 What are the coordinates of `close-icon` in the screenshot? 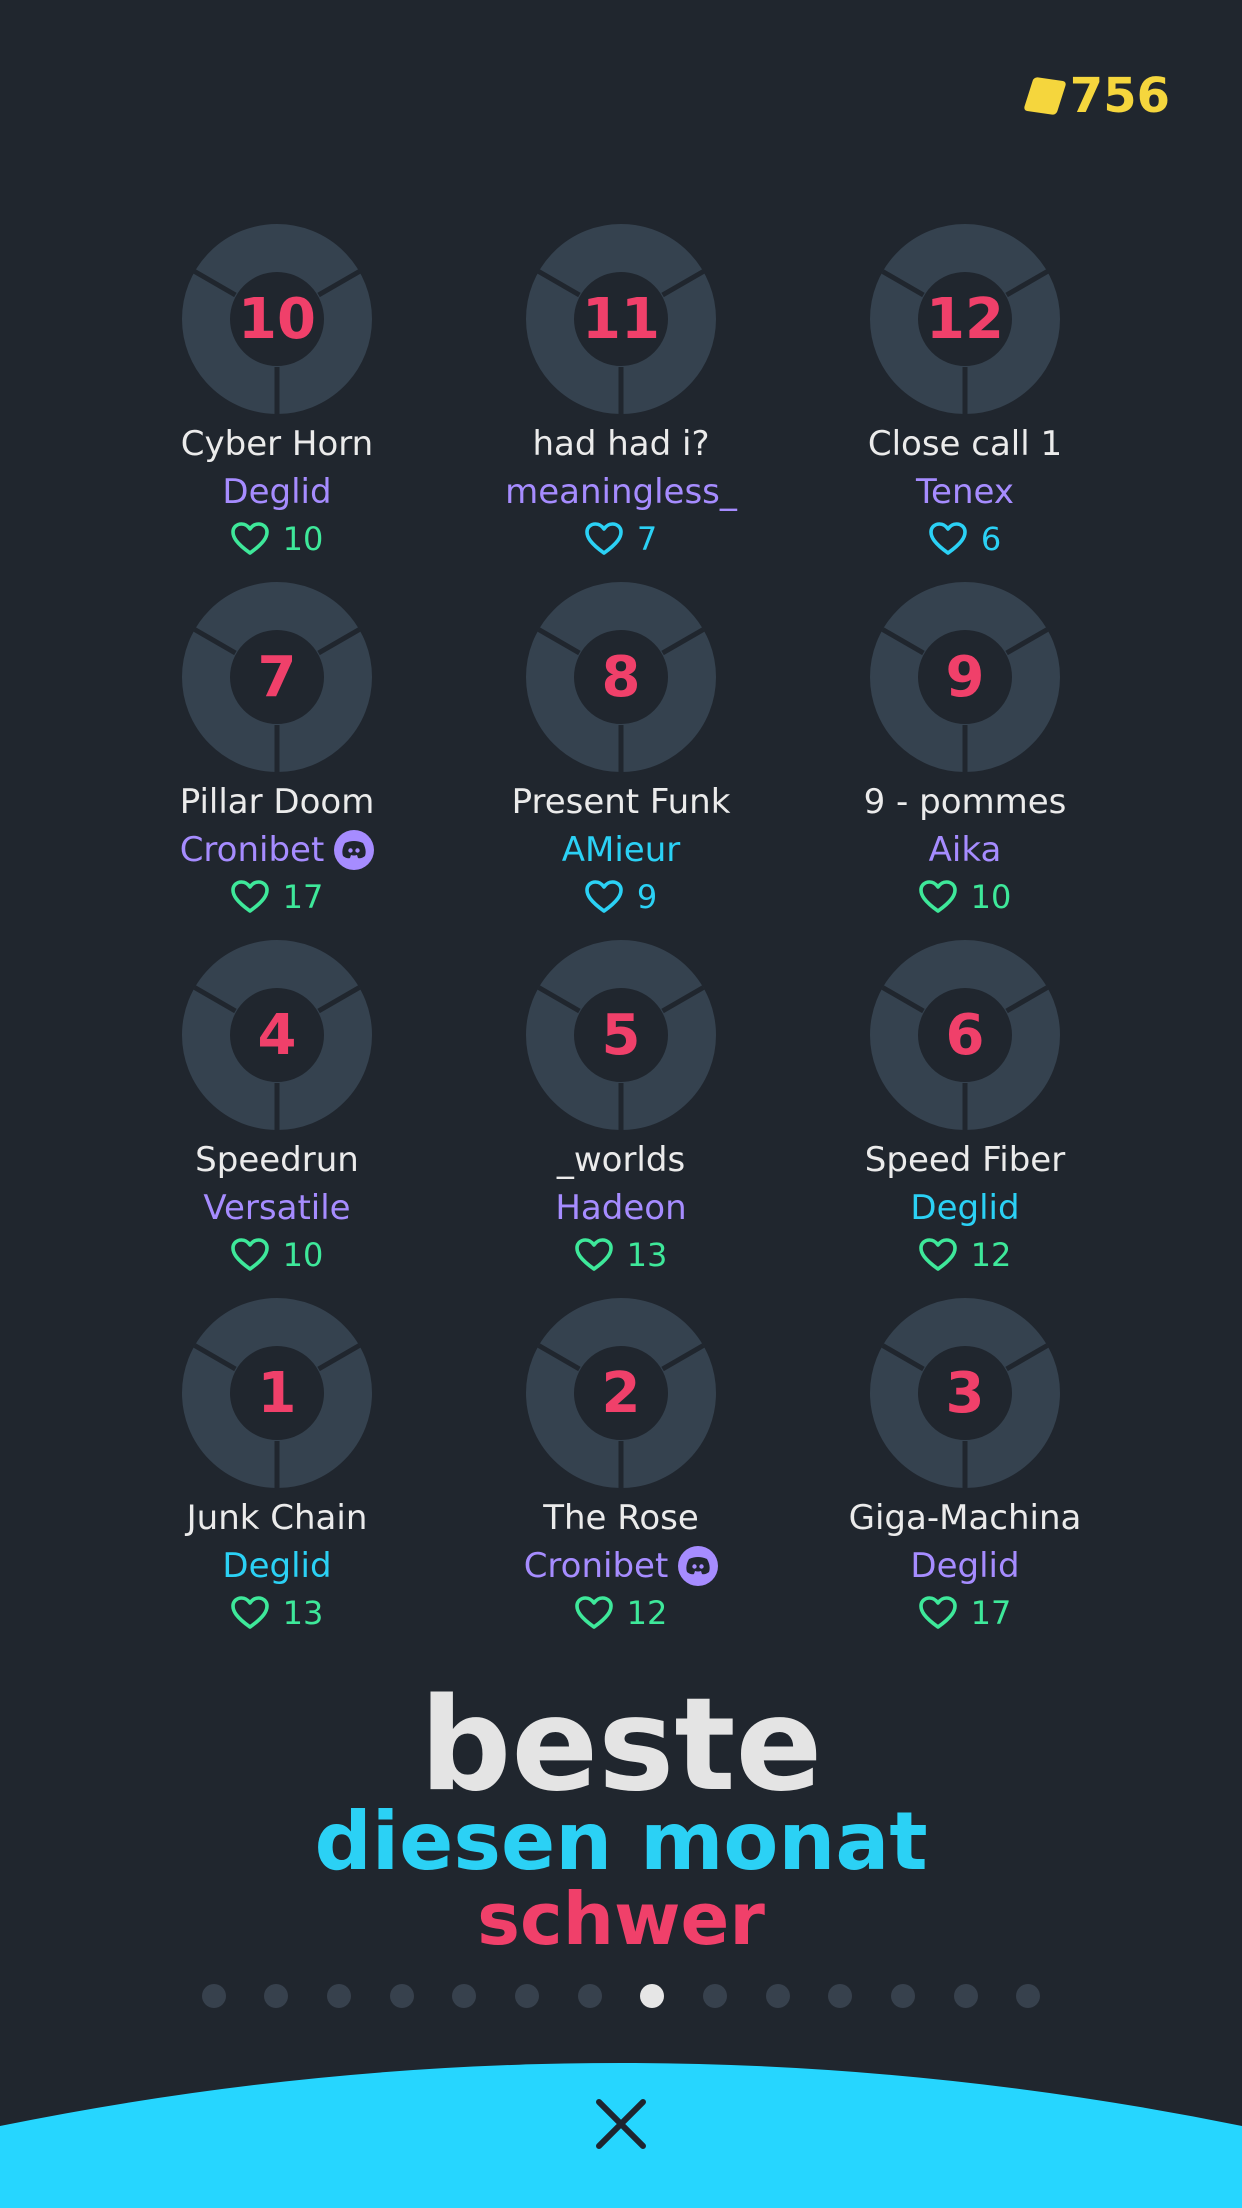 It's located at (621, 2124).